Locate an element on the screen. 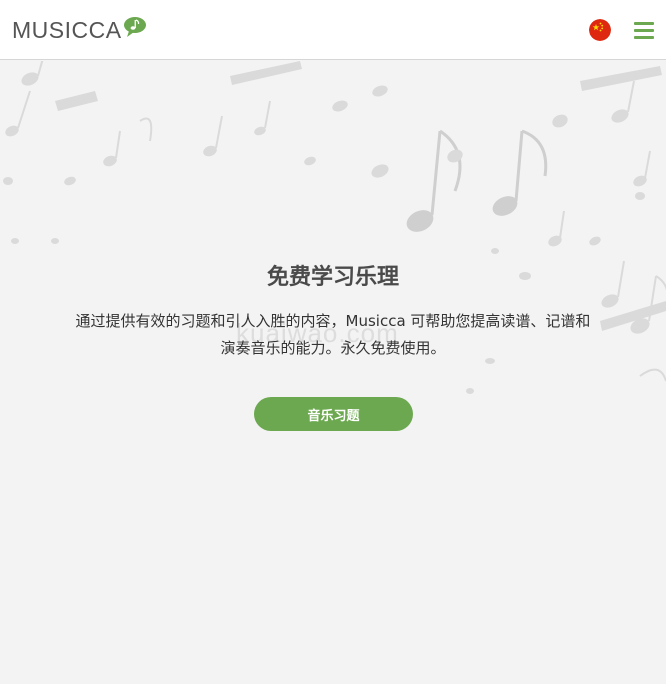 The image size is (666, 684). hero-title: 免费学习乐理 is located at coordinates (332, 277).